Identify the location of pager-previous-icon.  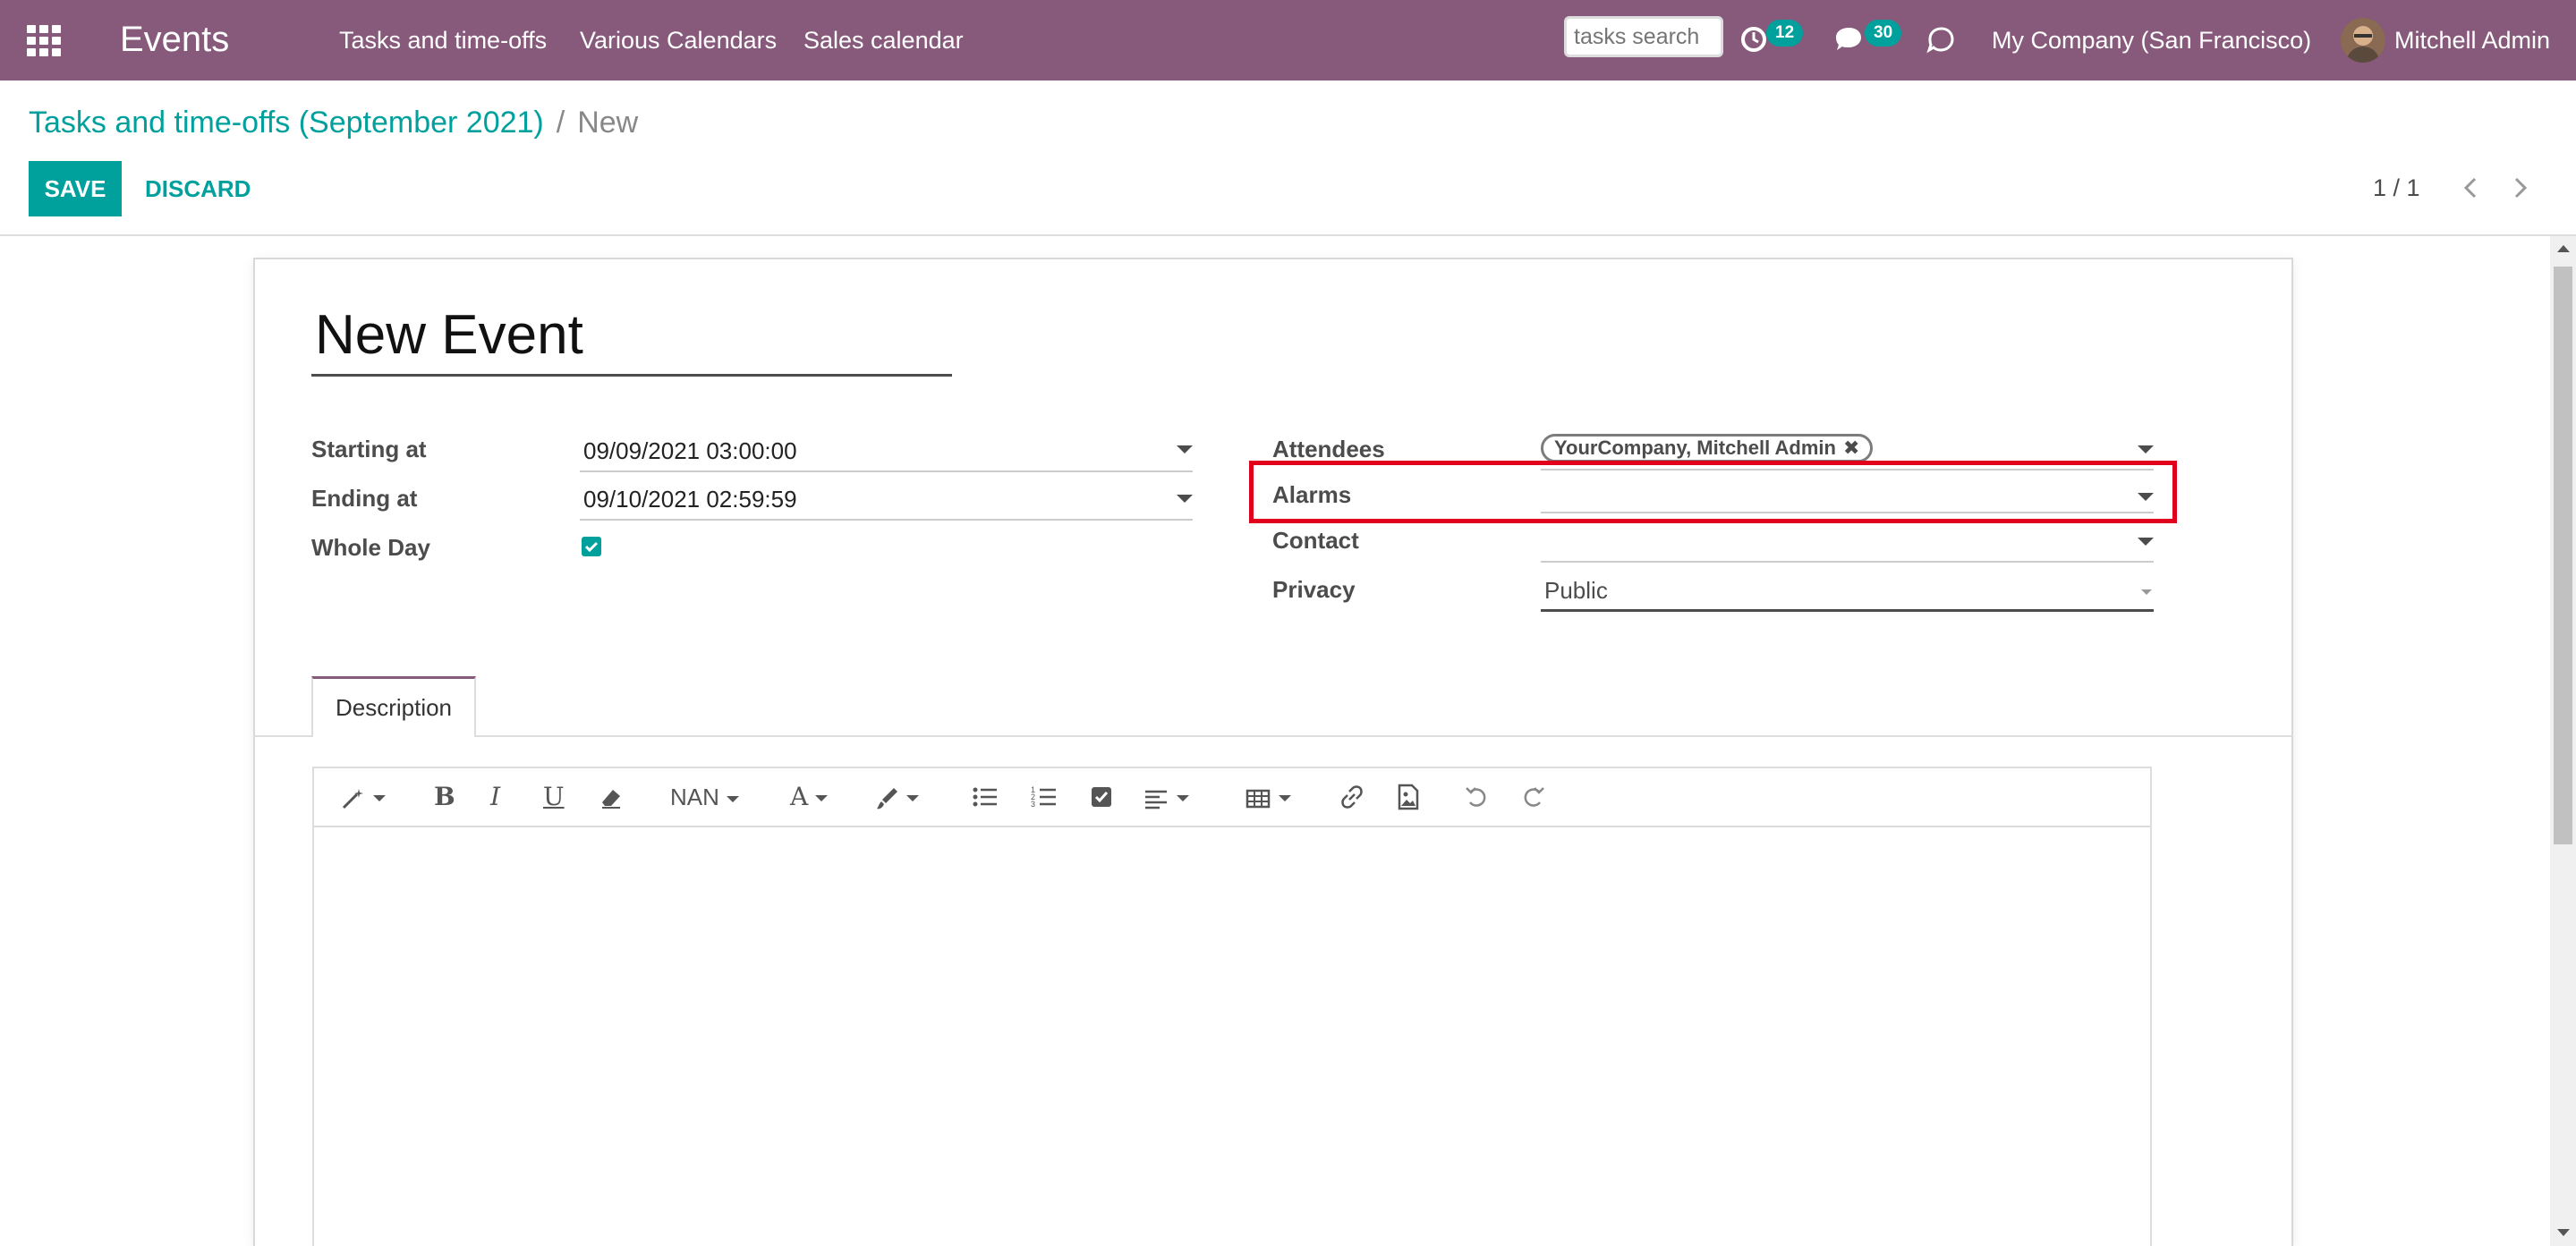
(2471, 188).